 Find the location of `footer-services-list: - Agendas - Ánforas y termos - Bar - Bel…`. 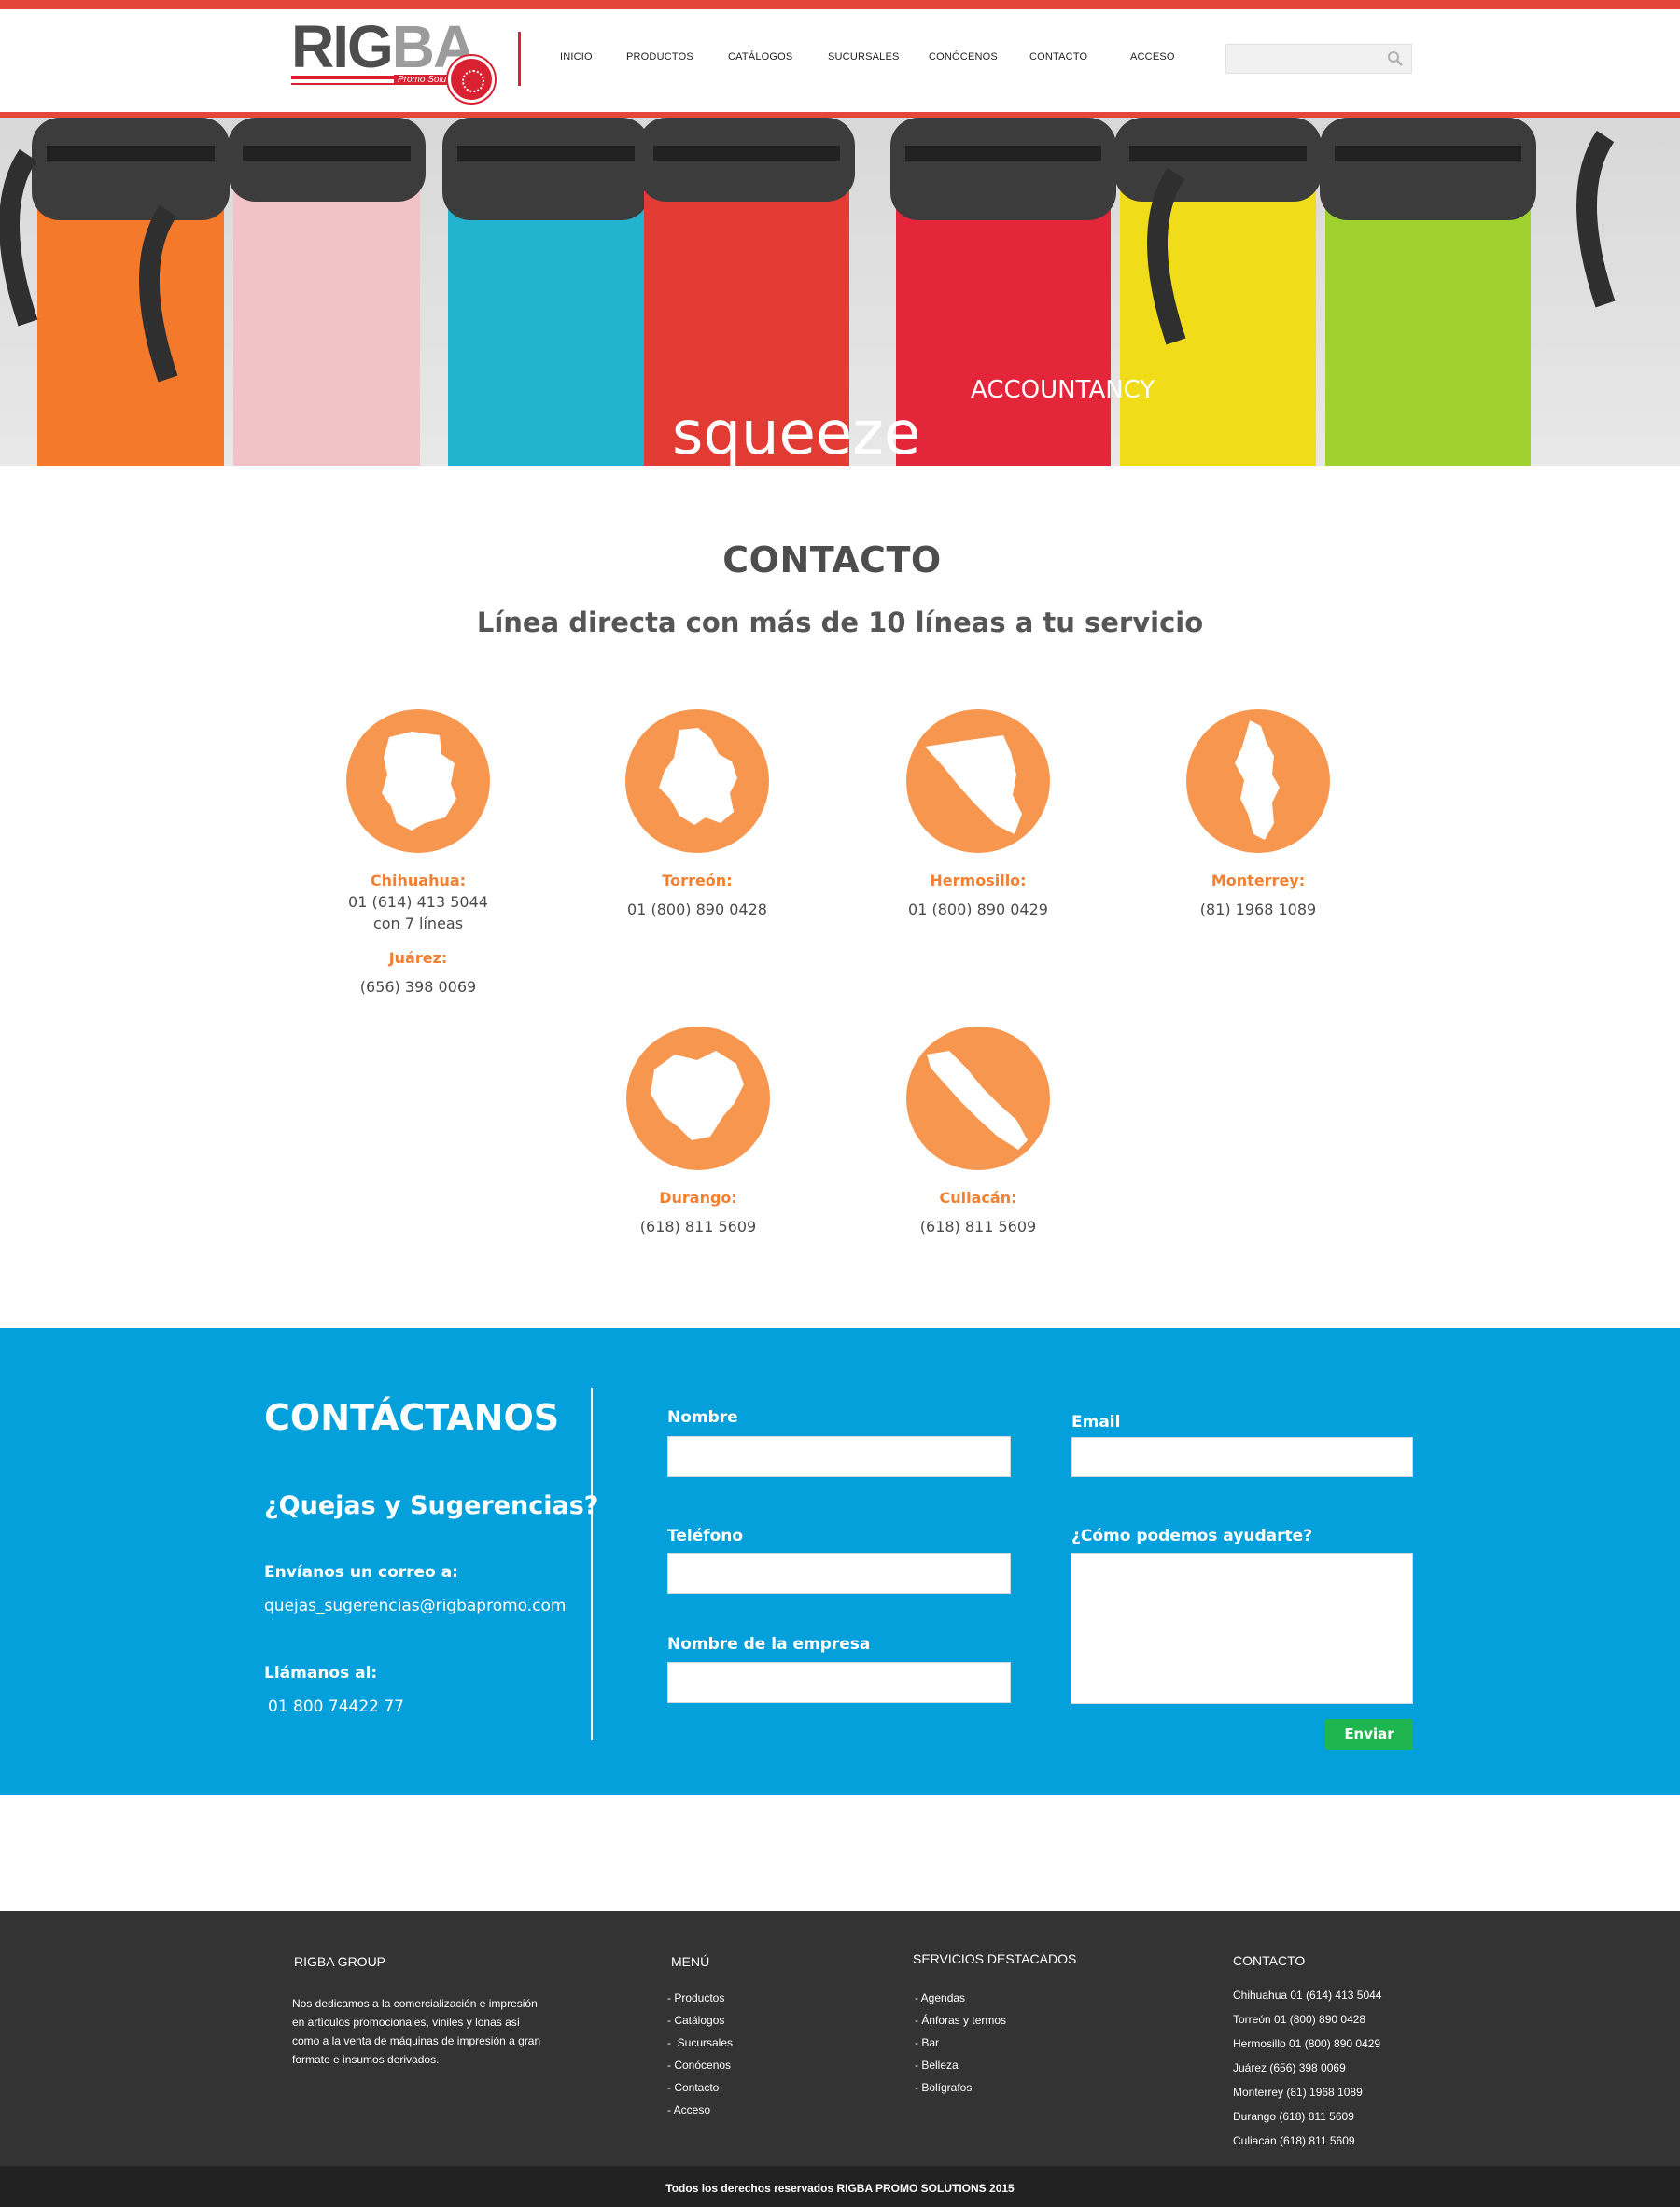

footer-services-list: - Agendas - Ánforas y termos - Bar - Bel… is located at coordinates (960, 2043).